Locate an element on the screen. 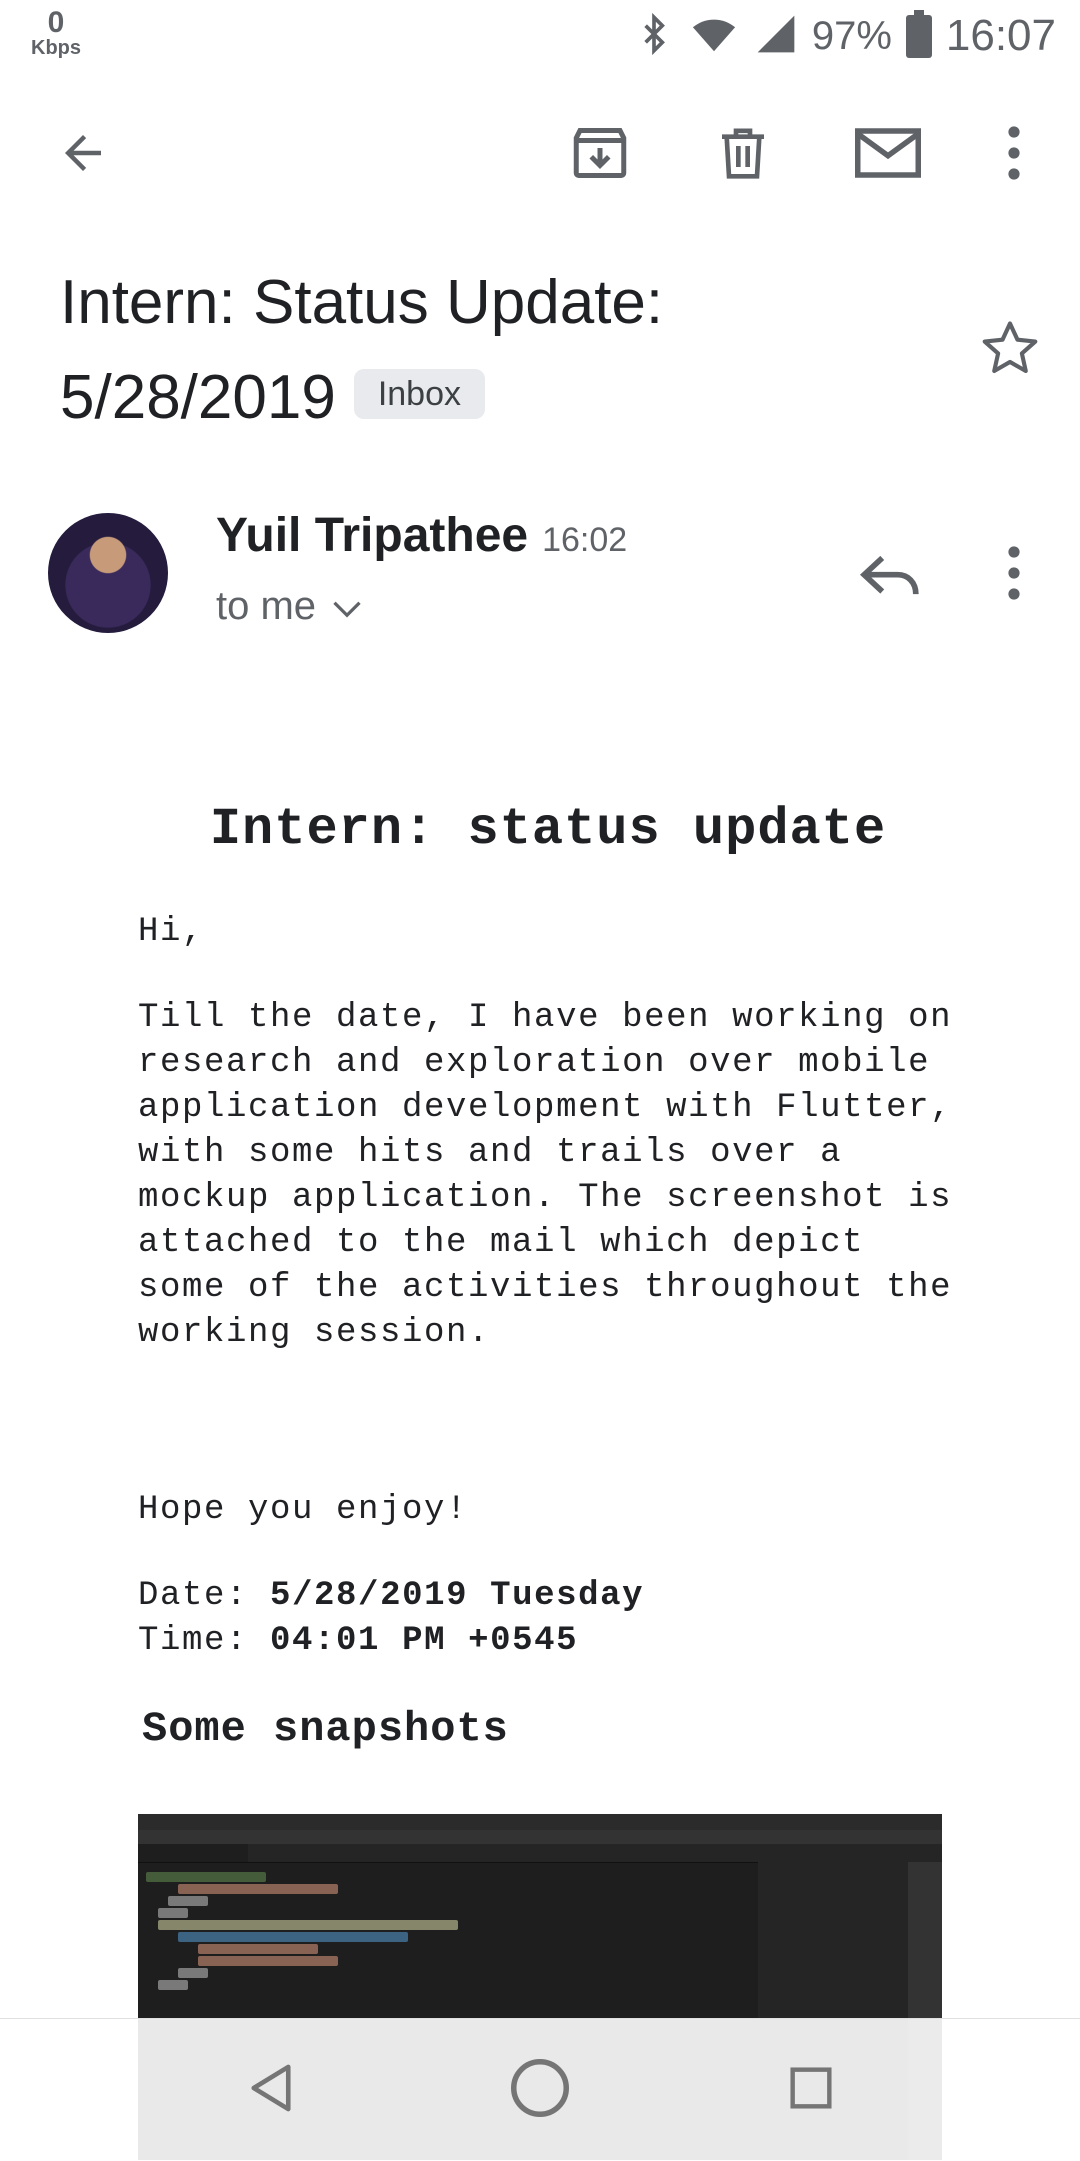  received-time: 16:02 is located at coordinates (585, 540).